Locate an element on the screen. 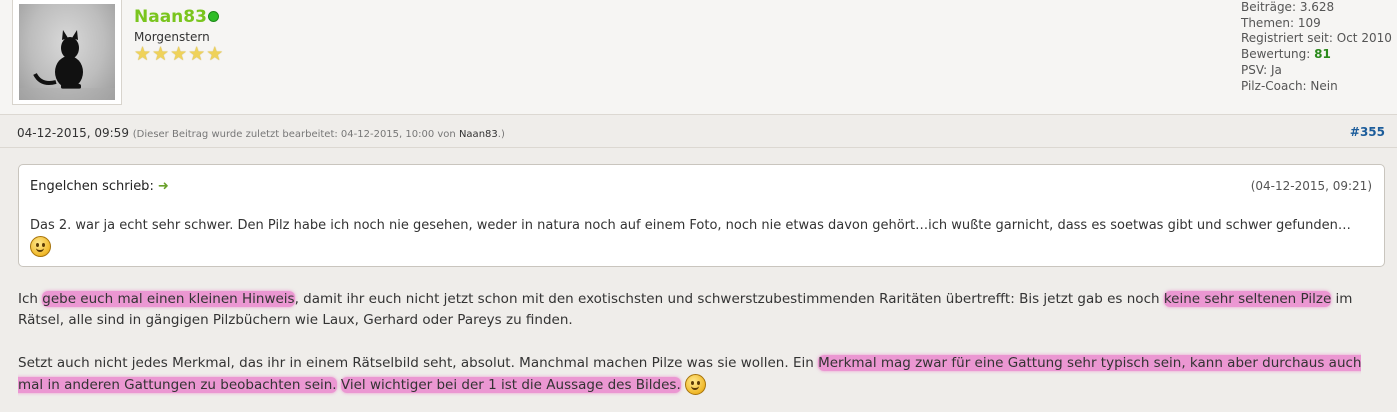  stat-rating: Bewertung: 81 is located at coordinates (1286, 54).